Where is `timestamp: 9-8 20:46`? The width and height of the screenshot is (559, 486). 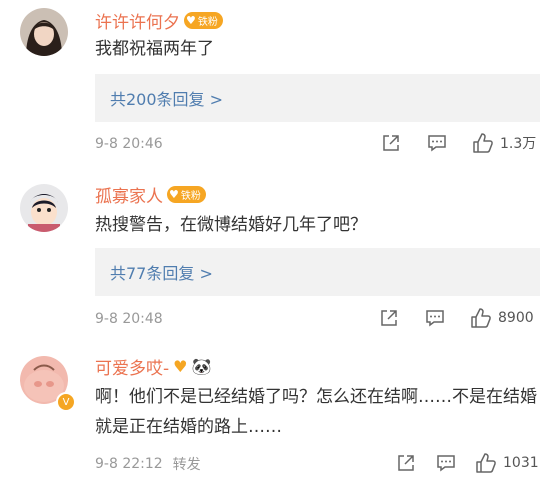 timestamp: 9-8 20:46 is located at coordinates (129, 144).